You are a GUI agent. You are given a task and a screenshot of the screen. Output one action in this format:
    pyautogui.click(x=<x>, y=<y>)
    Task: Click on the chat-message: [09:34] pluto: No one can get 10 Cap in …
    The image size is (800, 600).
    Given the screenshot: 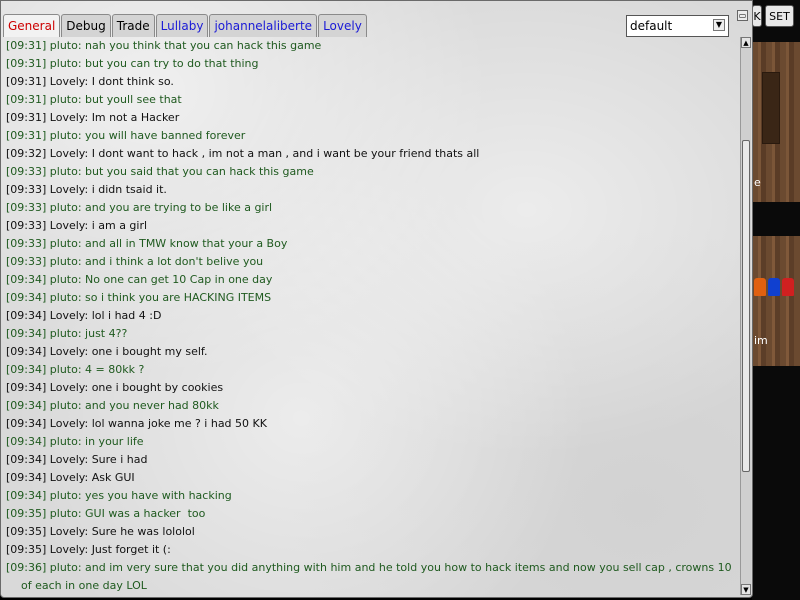 What is the action you would take?
    pyautogui.click(x=371, y=280)
    